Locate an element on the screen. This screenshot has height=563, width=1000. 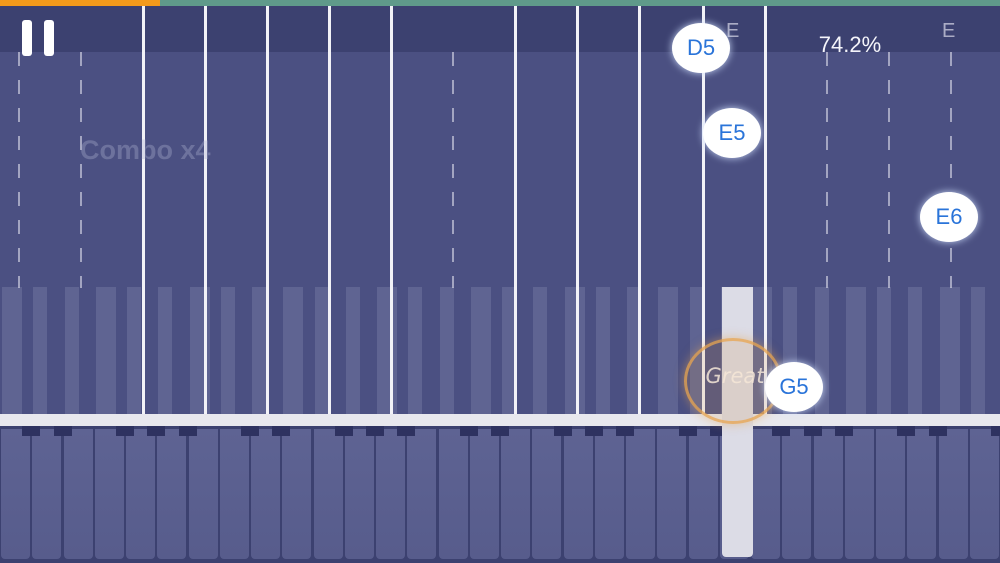
note-d5: D5 is located at coordinates (701, 48).